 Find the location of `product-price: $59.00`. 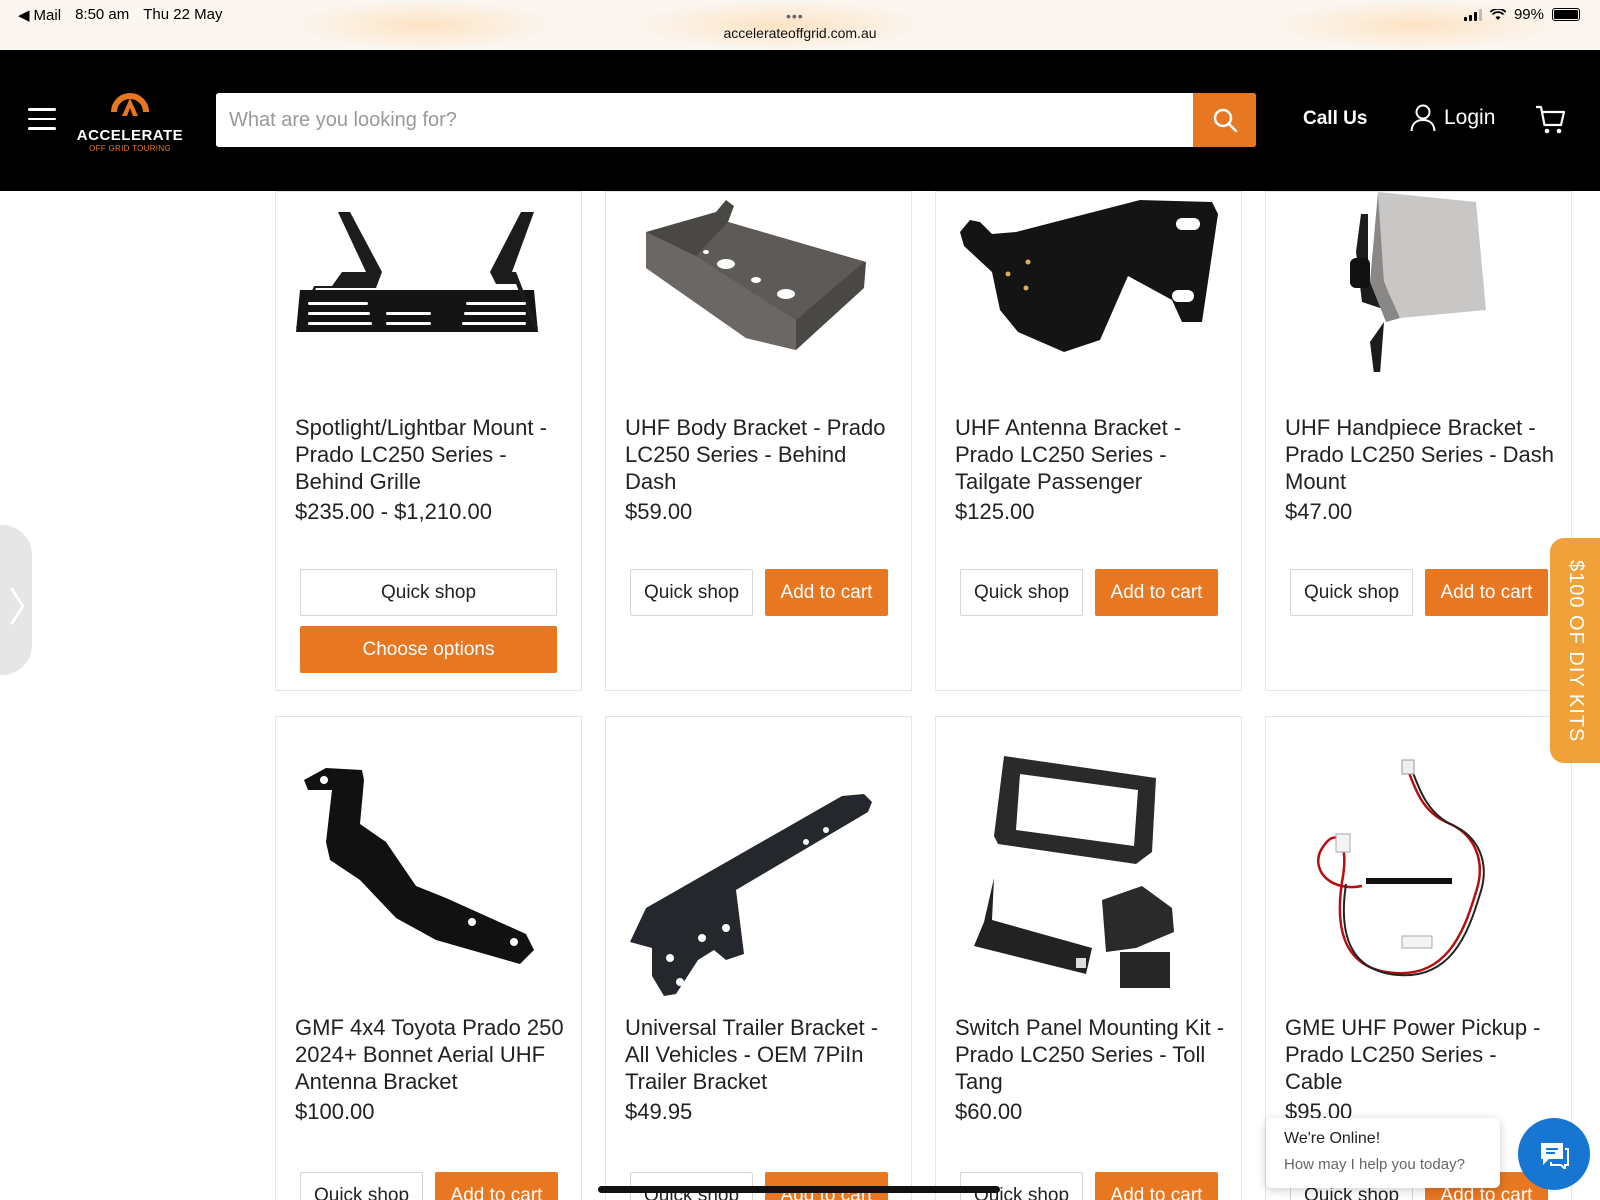

product-price: $59.00 is located at coordinates (659, 511).